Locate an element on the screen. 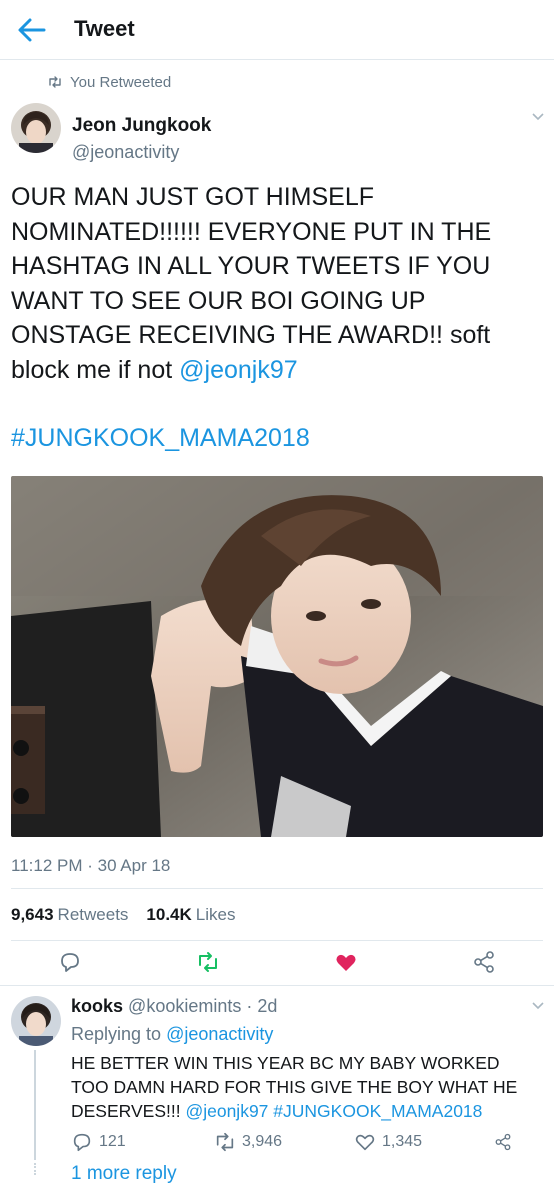 The width and height of the screenshot is (554, 1200). page-title: Tweet is located at coordinates (104, 28).